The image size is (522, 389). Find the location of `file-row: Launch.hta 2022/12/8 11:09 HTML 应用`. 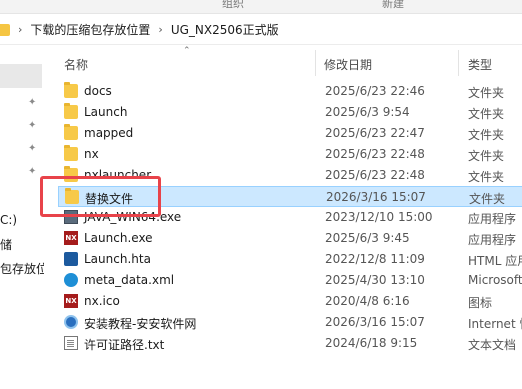

file-row: Launch.hta 2022/12/8 11:09 HTML 应用 is located at coordinates (290, 259).